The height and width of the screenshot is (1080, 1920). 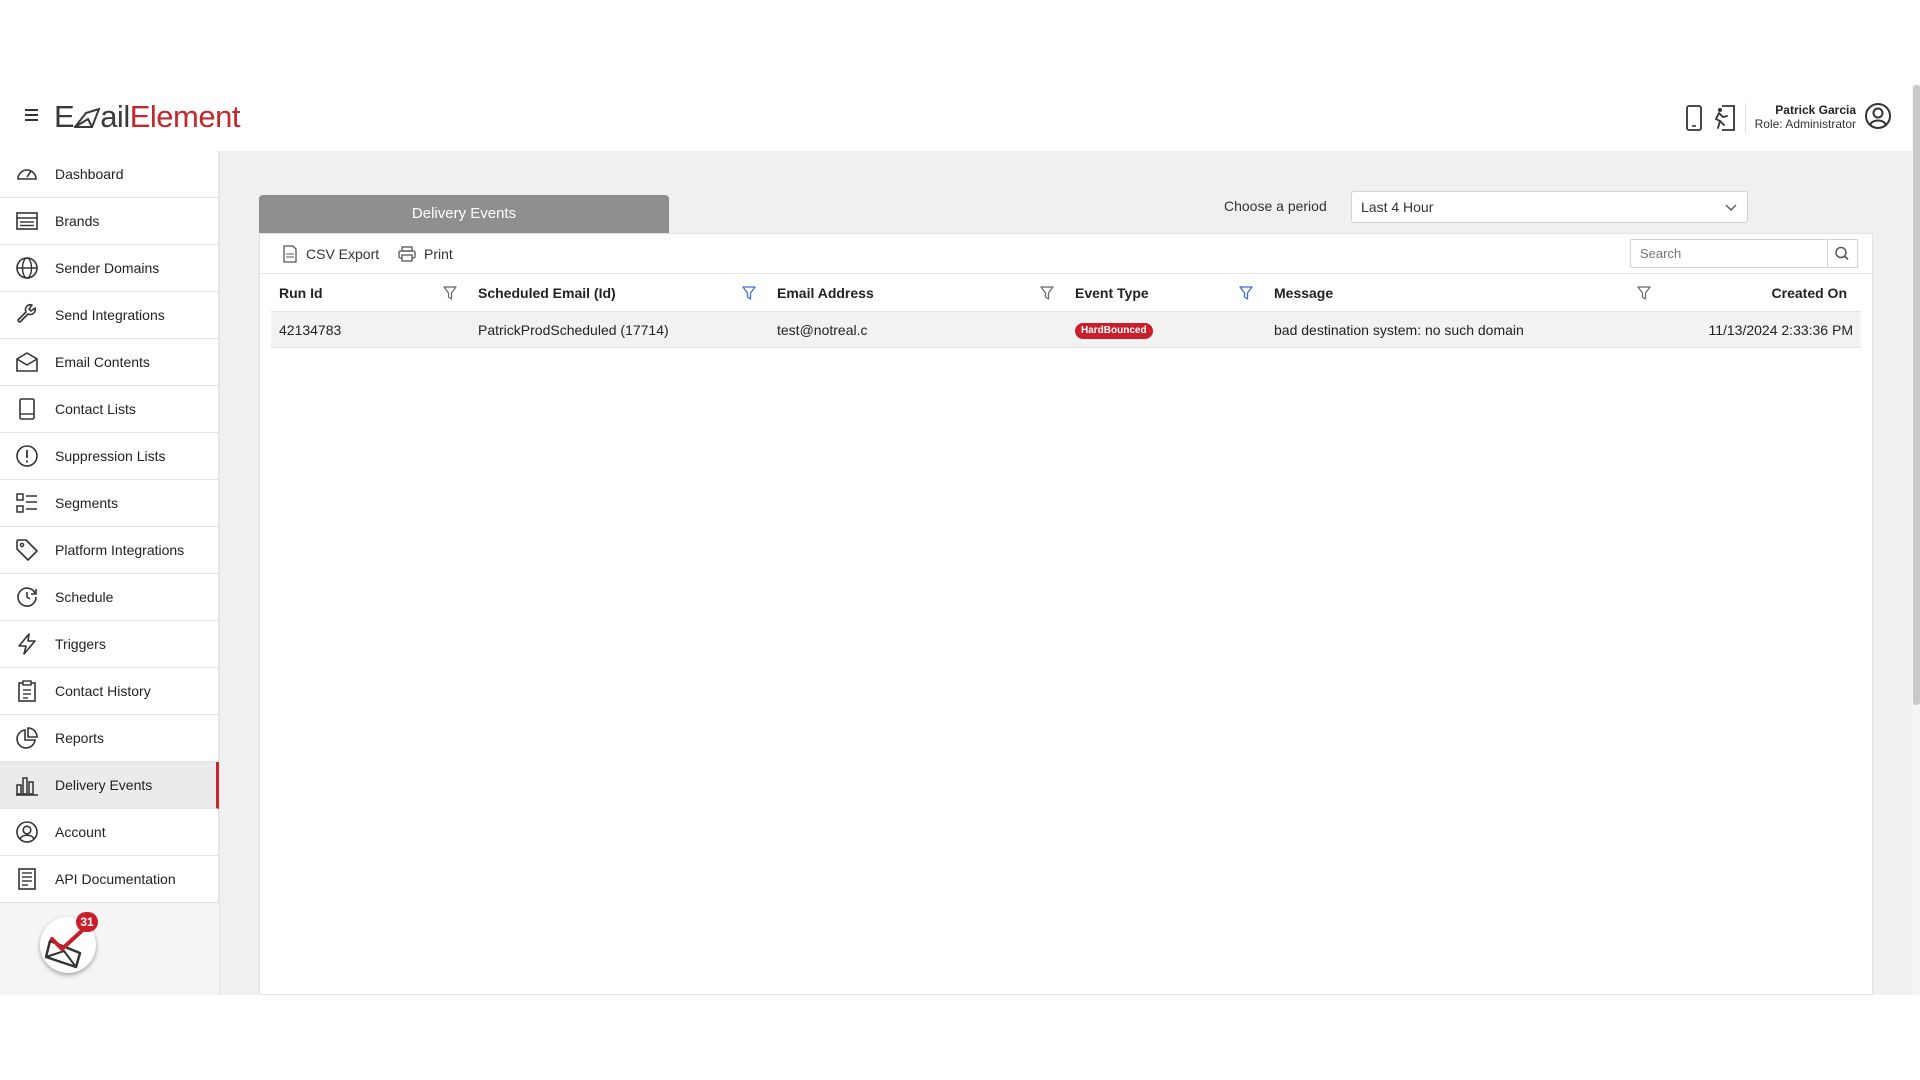 I want to click on sidebar-item-contact-history: Contact History, so click(x=109, y=691).